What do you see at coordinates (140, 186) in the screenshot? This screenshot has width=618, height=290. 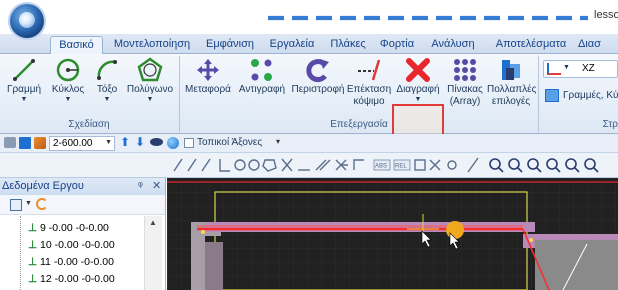 I see `pin-icon: ᵠ` at bounding box center [140, 186].